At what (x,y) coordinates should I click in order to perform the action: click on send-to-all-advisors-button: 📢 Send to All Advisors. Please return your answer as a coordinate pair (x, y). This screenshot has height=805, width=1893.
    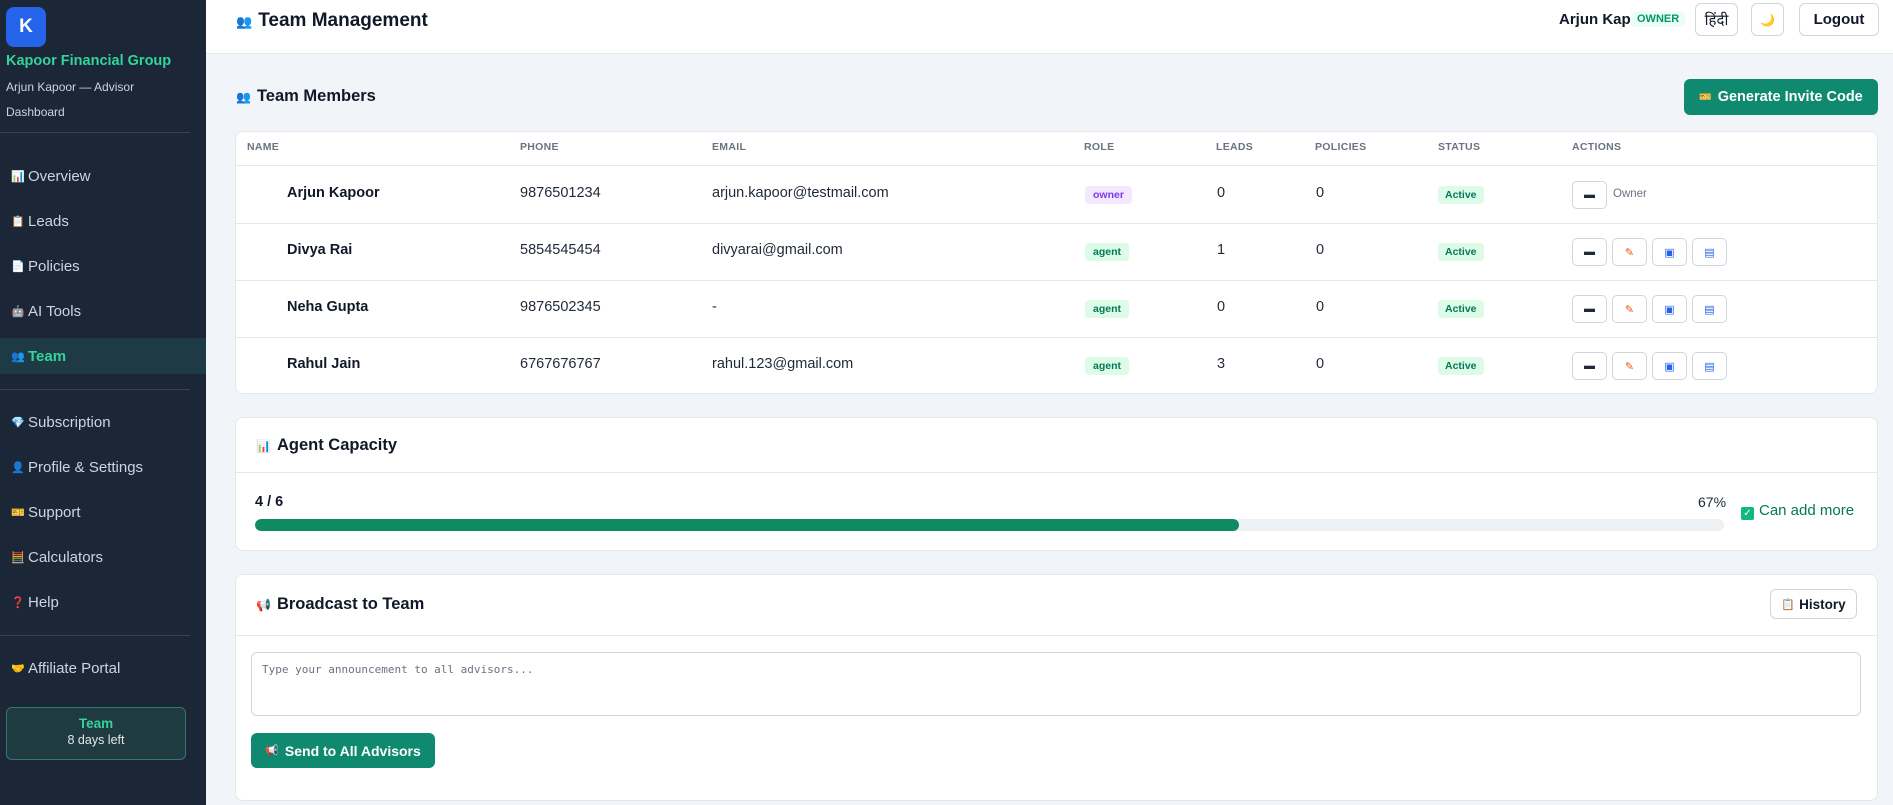
    Looking at the image, I should click on (343, 750).